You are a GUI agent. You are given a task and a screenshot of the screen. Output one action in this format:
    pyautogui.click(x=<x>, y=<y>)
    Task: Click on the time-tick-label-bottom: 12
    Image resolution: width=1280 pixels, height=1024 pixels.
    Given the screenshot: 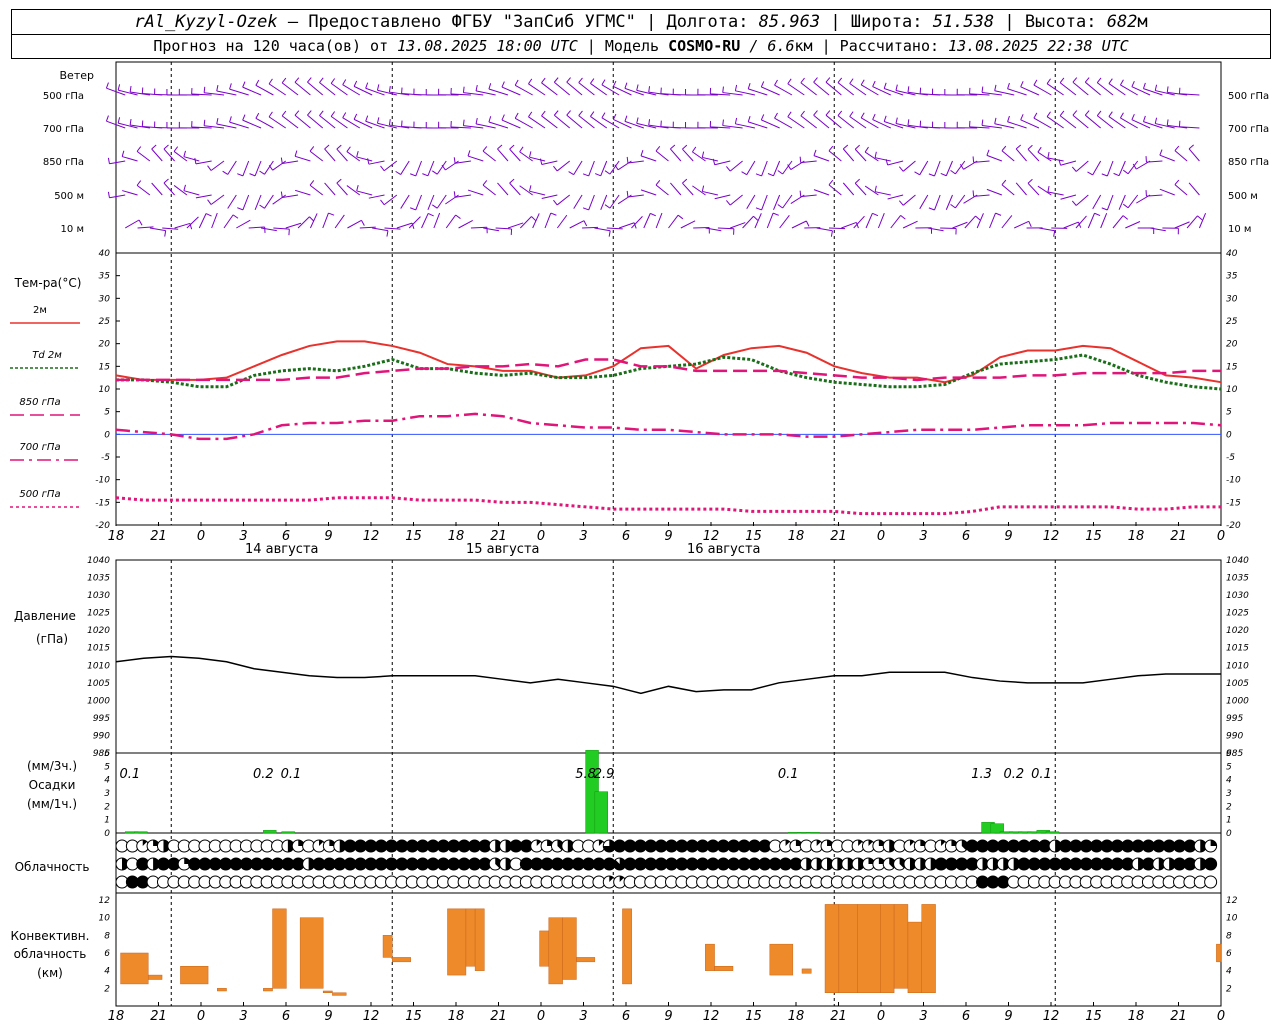 What is the action you would take?
    pyautogui.click(x=371, y=1016)
    